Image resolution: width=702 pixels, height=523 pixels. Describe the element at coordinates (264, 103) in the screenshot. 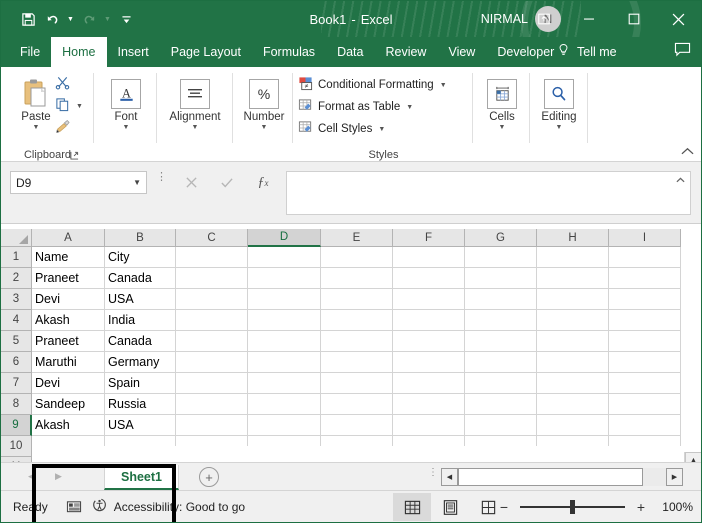

I see `number-button: % Number ▼` at that location.